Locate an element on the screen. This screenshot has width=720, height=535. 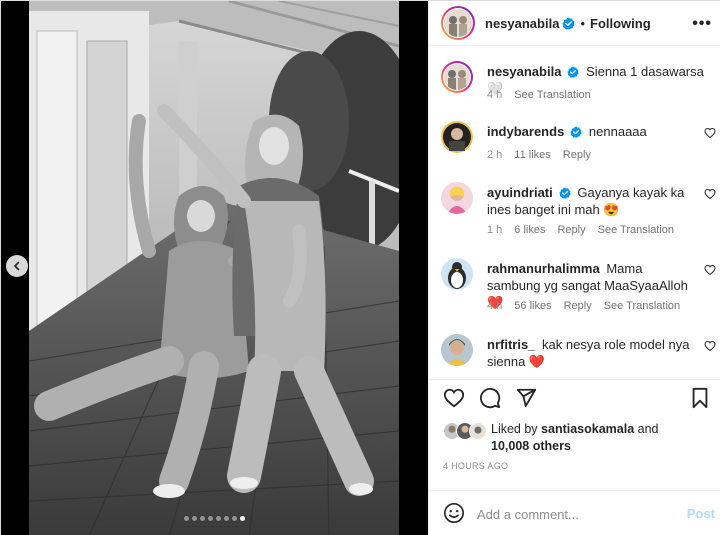
liker-avatars is located at coordinates (467, 432).